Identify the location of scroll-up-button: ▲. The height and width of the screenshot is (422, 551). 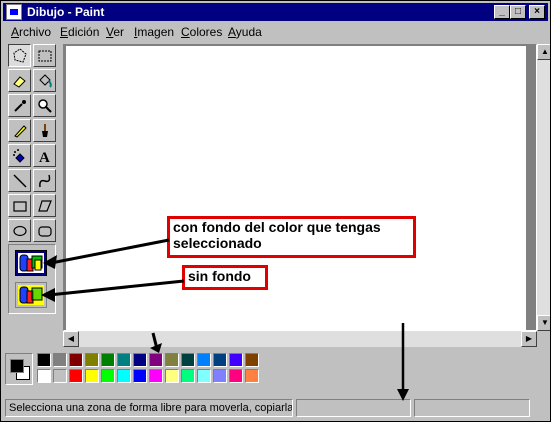
(543, 52).